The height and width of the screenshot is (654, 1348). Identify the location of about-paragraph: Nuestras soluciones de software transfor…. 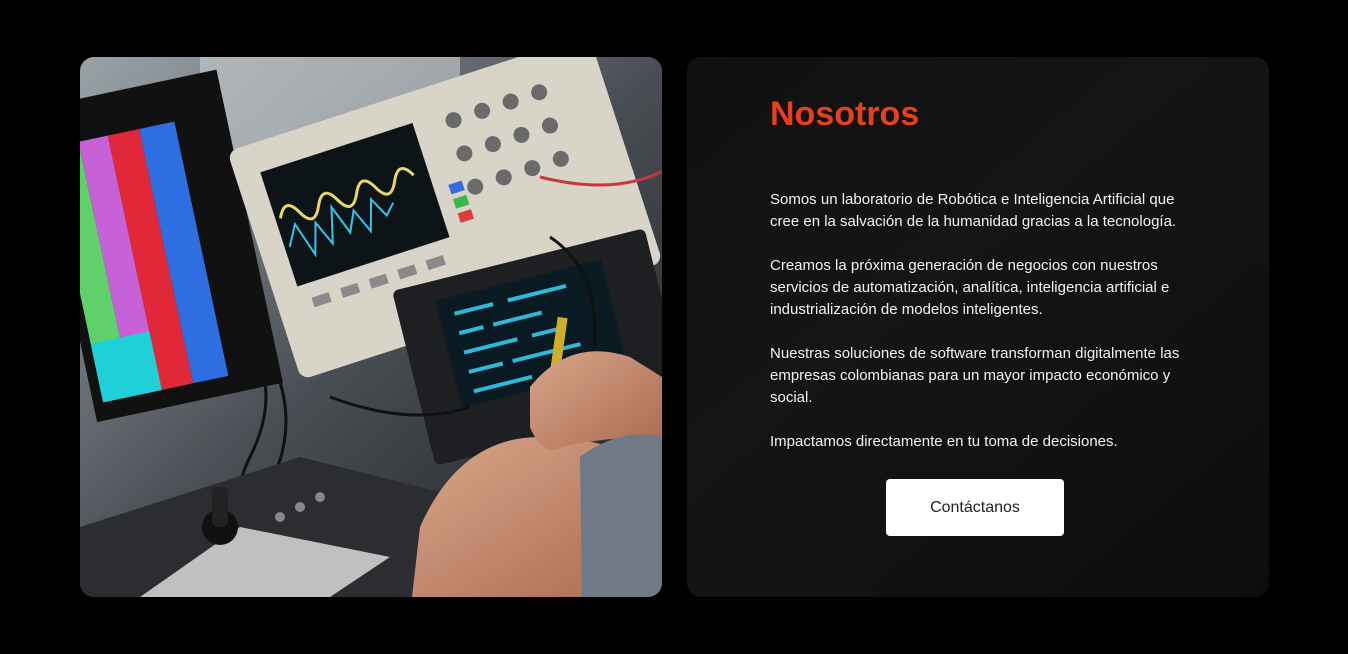
(975, 375).